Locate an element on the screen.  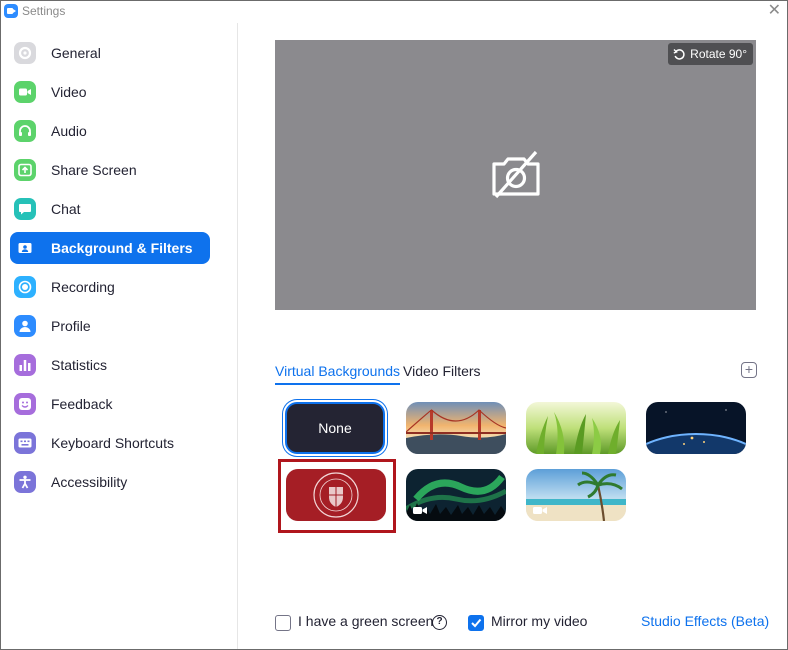
sidebar-item-general: General is located at coordinates (110, 53).